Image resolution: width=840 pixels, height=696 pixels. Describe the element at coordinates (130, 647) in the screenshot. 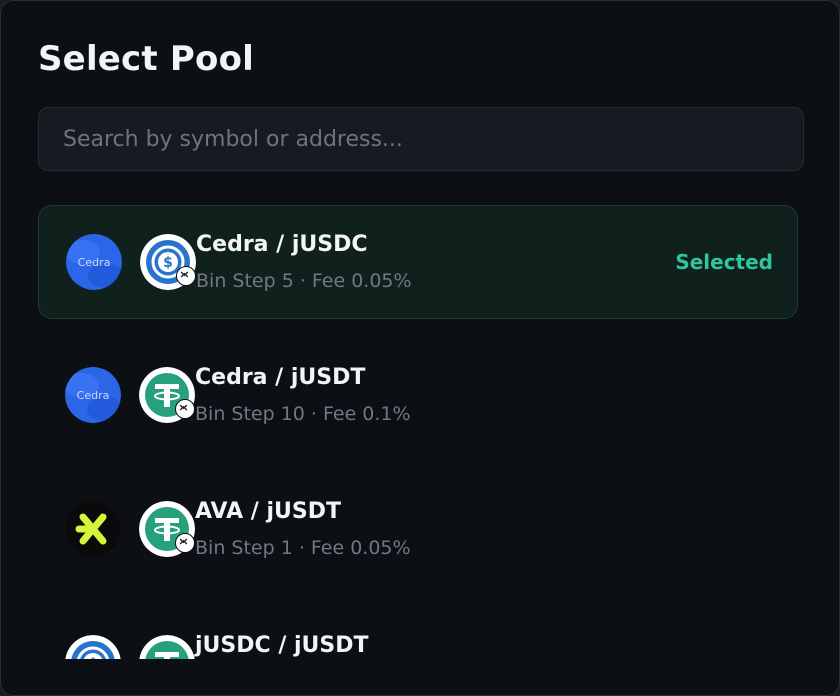

I see `pool-token-icons: $` at that location.